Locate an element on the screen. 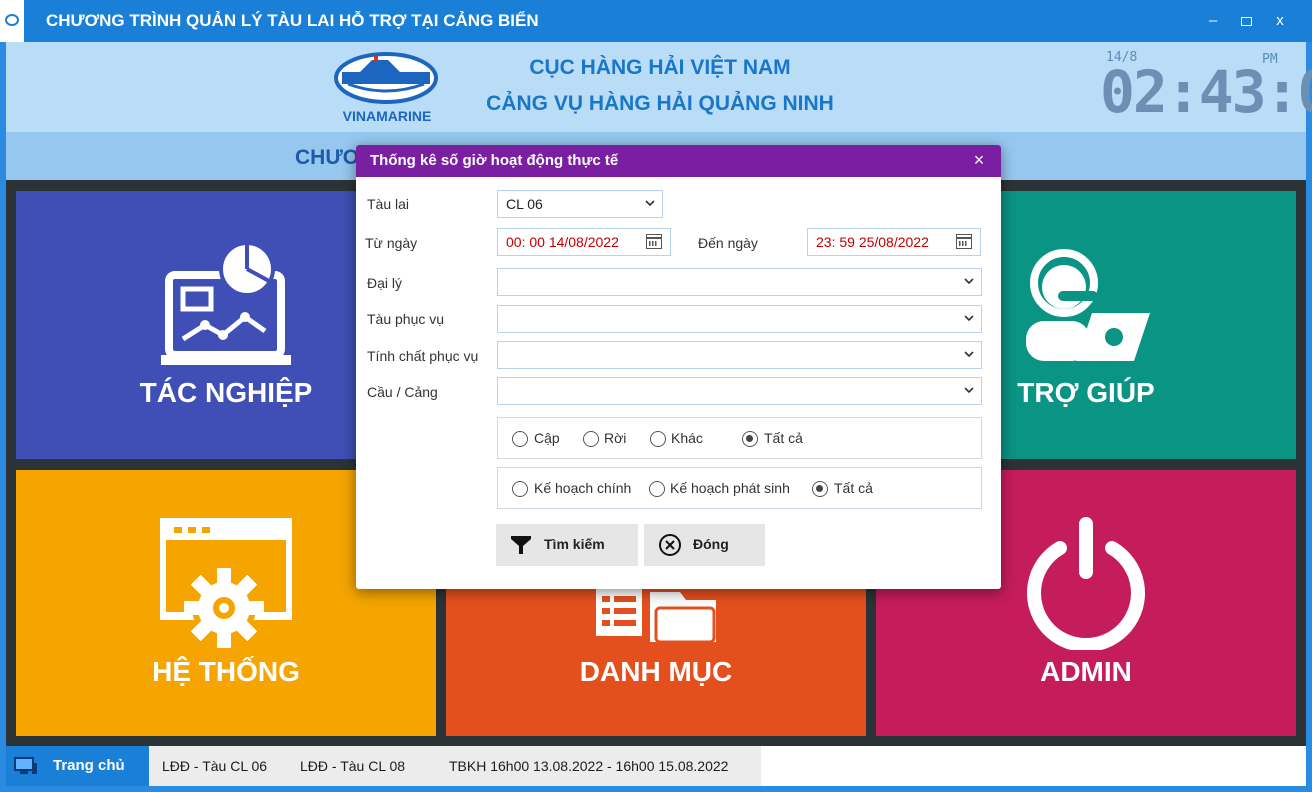 The width and height of the screenshot is (1312, 792). plan-type-group: Kế hoạch chính Kế hoạch phát sinh Tất cả is located at coordinates (739, 488).